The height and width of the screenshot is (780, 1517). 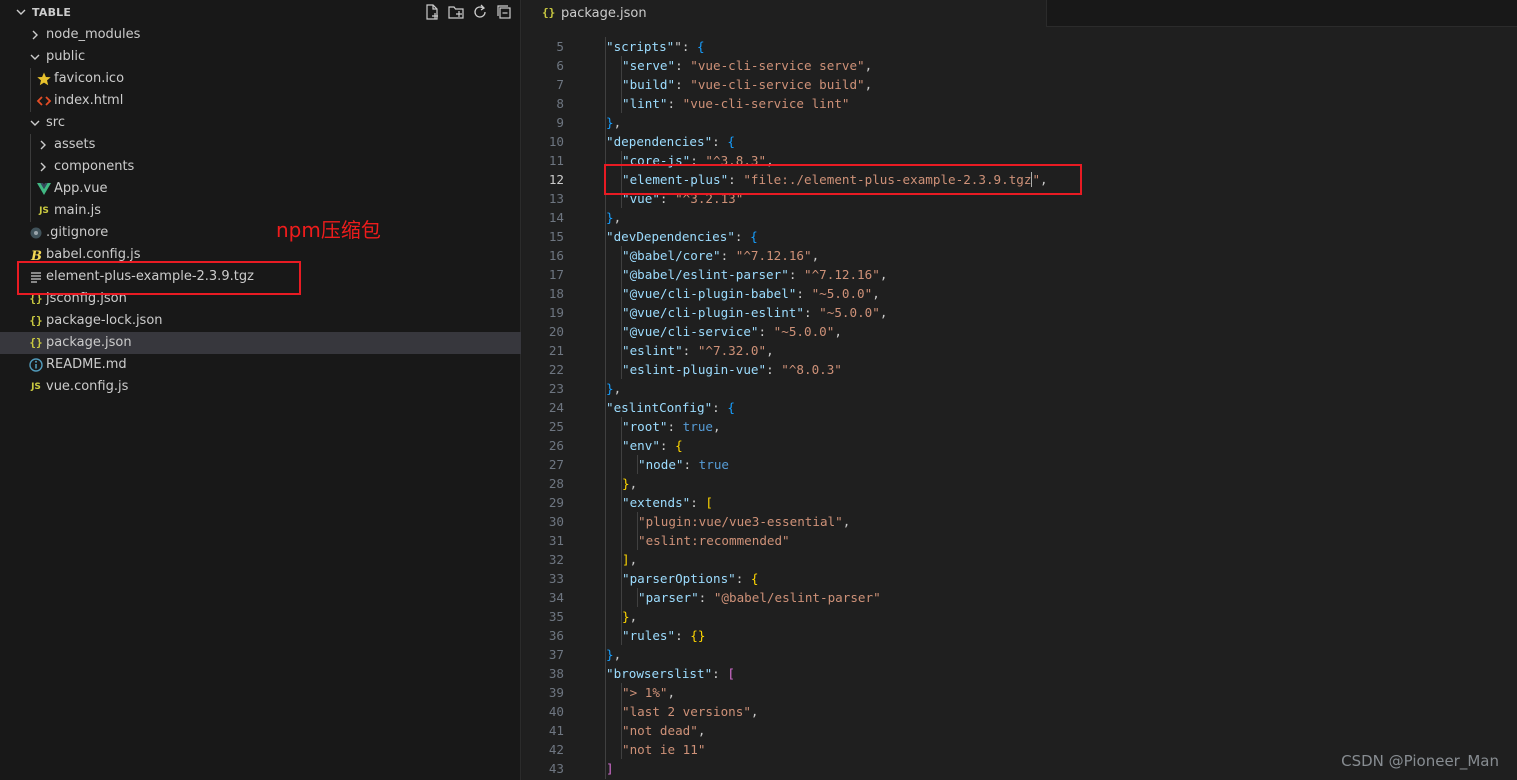 What do you see at coordinates (1019, 597) in the screenshot?
I see `code-line: 34 "parser": "@babel/eslint-parser"` at bounding box center [1019, 597].